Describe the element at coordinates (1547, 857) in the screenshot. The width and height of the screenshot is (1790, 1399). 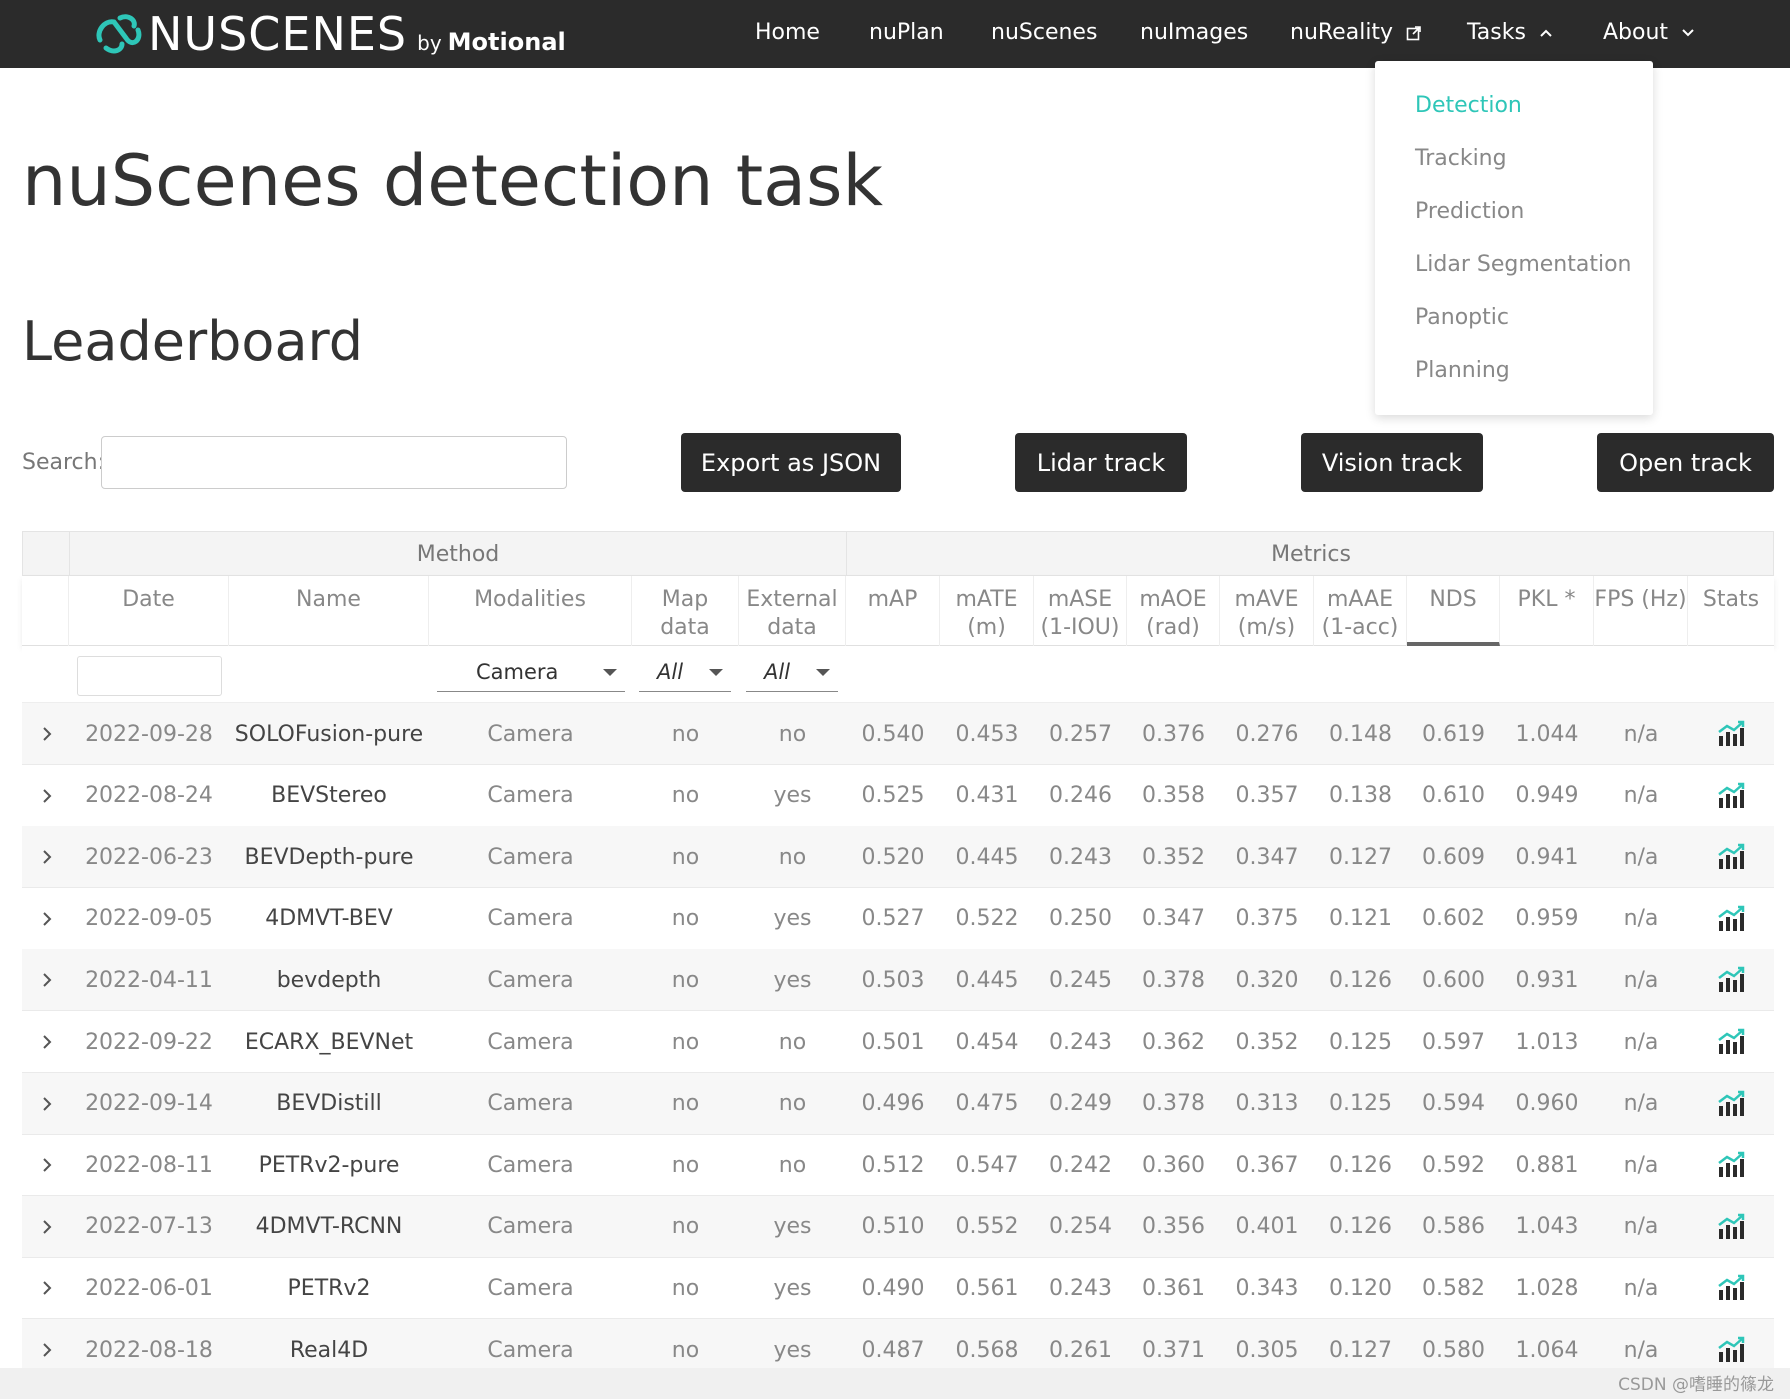
I see `cell-pkl: 0.941` at that location.